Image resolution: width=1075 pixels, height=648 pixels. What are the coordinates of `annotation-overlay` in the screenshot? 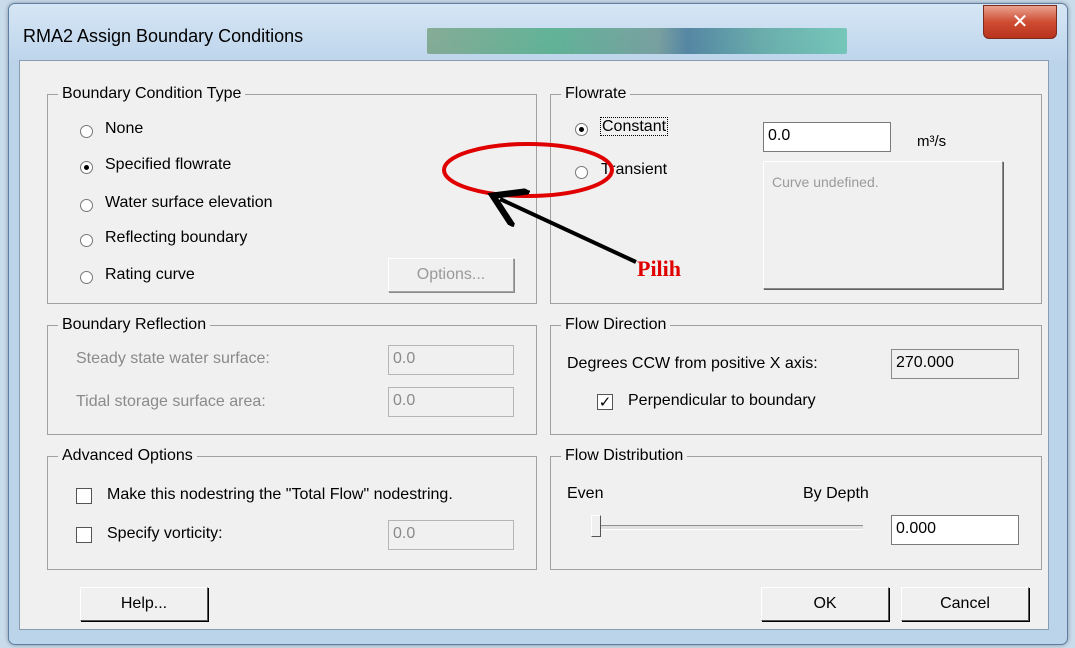 It's located at (539, 203).